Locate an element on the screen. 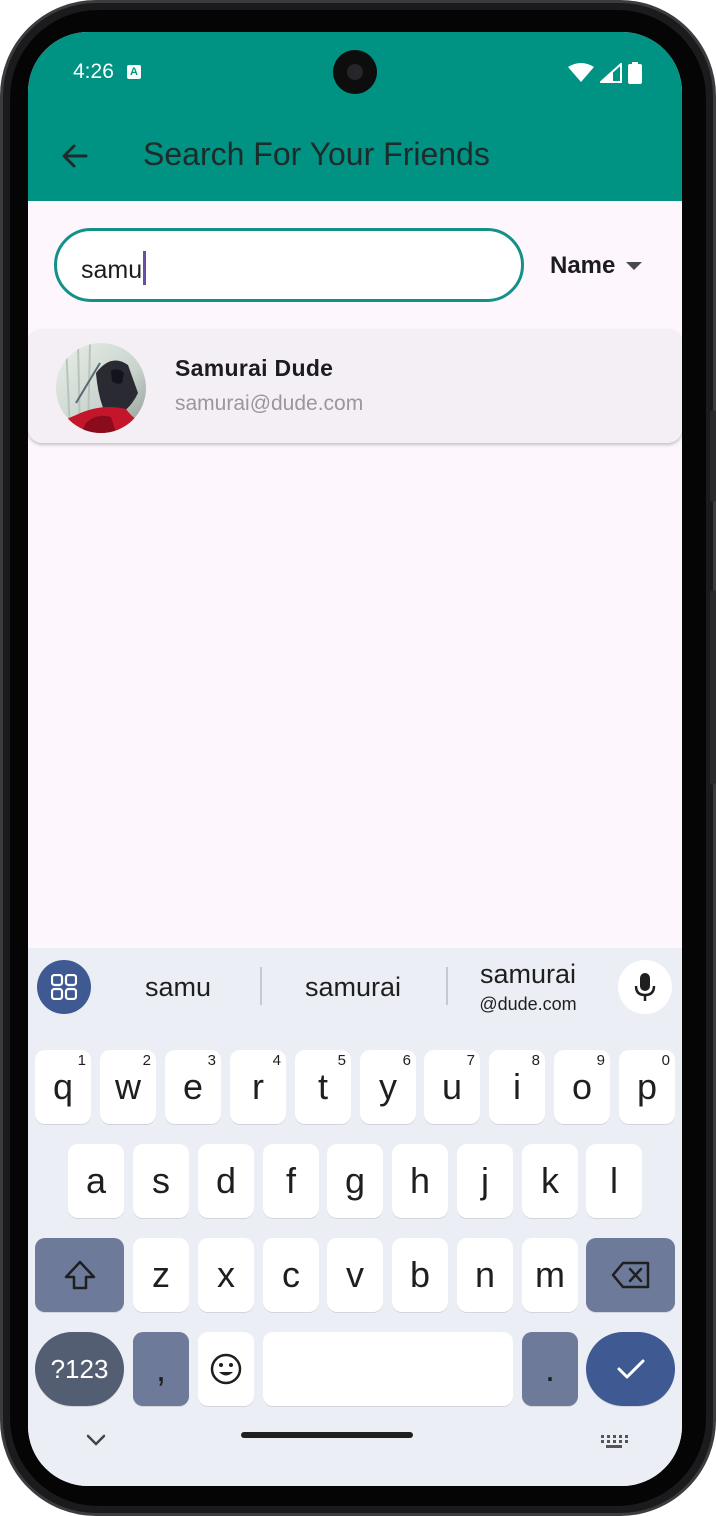 The height and width of the screenshot is (1516, 716). arrow-back-icon is located at coordinates (75, 156).